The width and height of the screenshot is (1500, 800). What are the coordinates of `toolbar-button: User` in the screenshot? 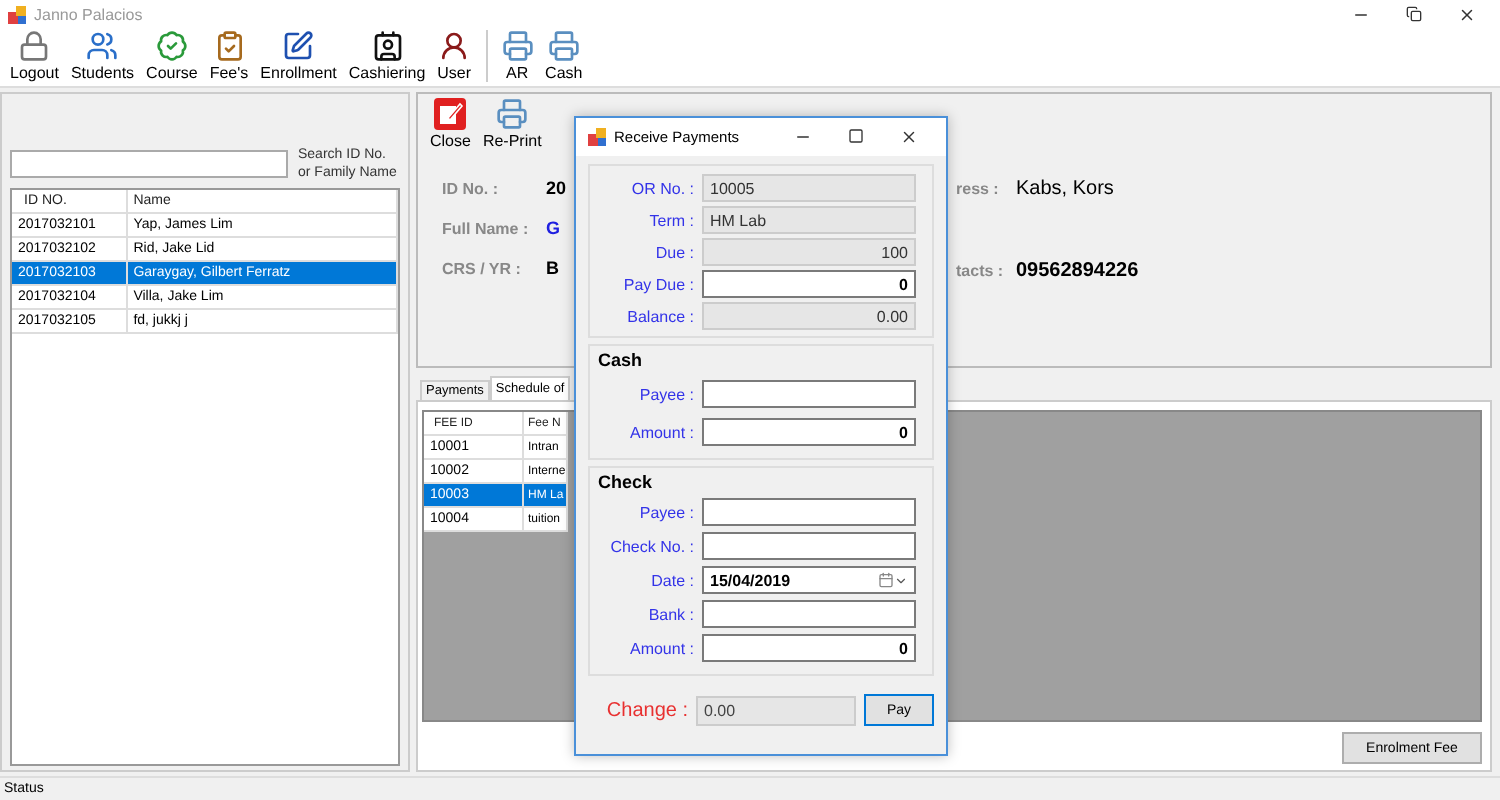 It's located at (454, 56).